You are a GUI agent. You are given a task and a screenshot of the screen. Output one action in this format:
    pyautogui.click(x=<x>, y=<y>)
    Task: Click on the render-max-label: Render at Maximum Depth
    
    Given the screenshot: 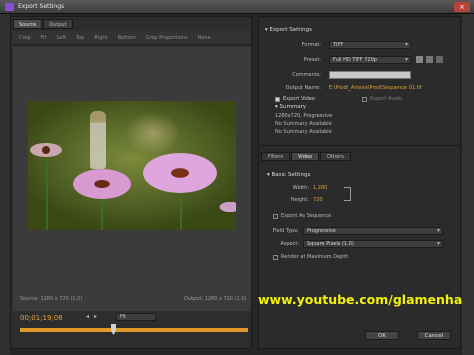 What is the action you would take?
    pyautogui.click(x=315, y=257)
    